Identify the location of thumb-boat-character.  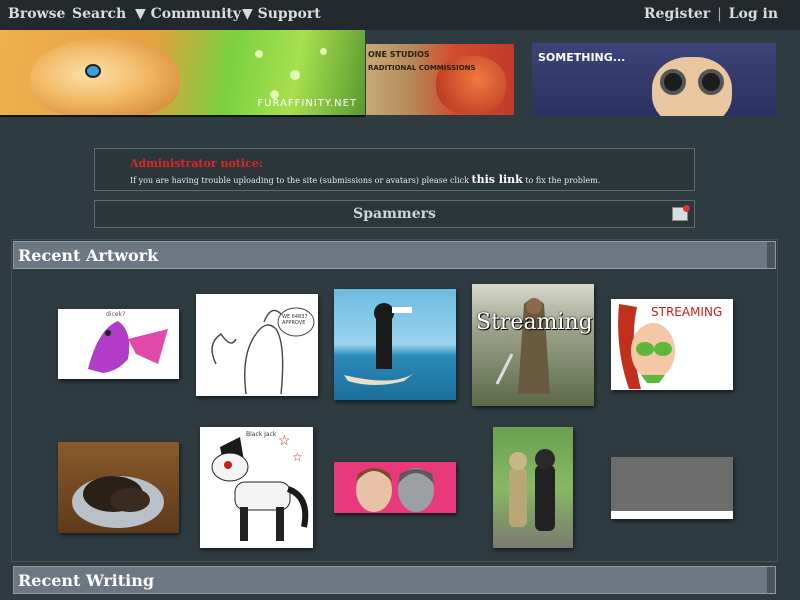
(395, 344).